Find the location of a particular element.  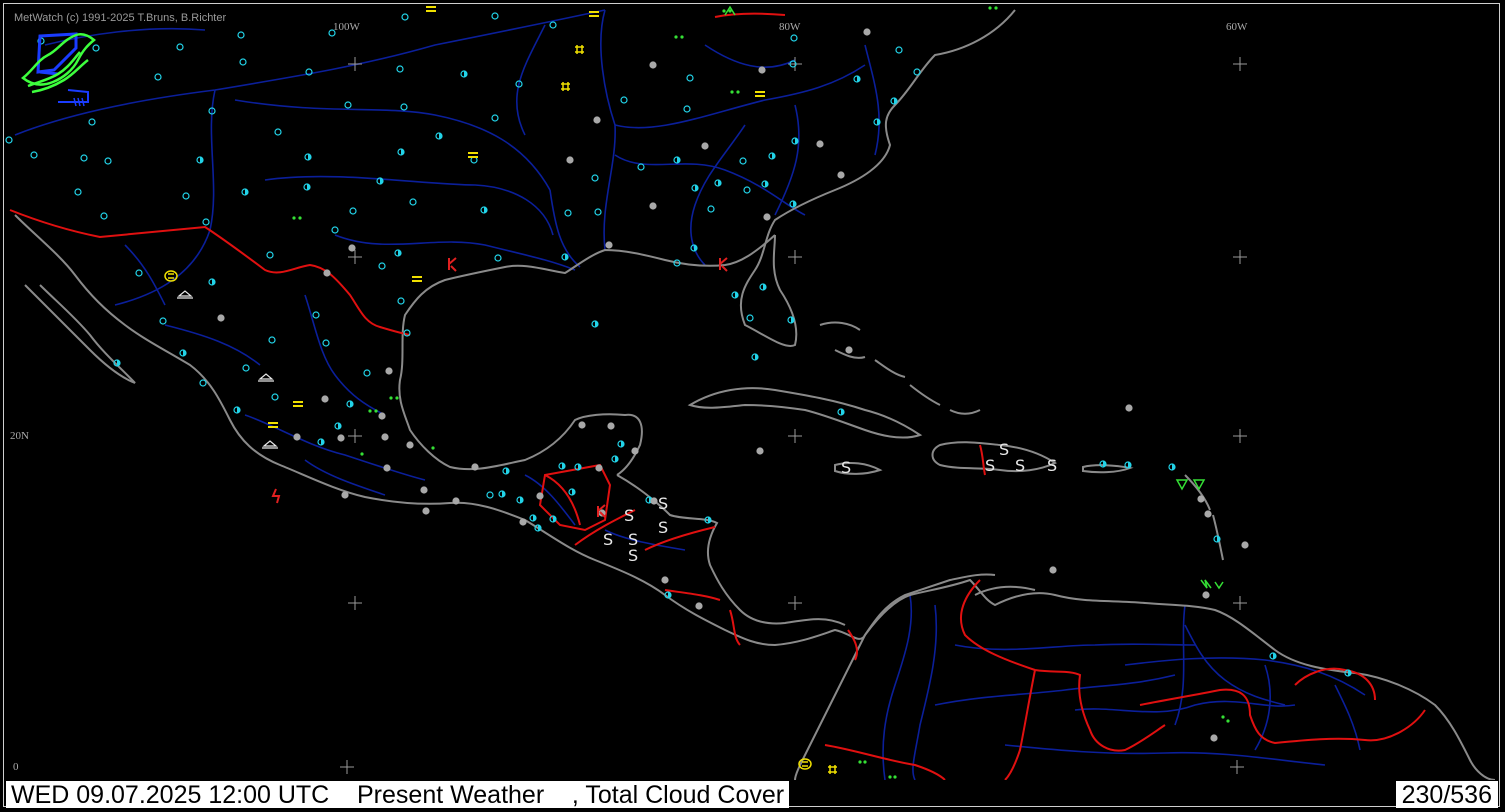

mountain-haze-symbols is located at coordinates (227, 369).